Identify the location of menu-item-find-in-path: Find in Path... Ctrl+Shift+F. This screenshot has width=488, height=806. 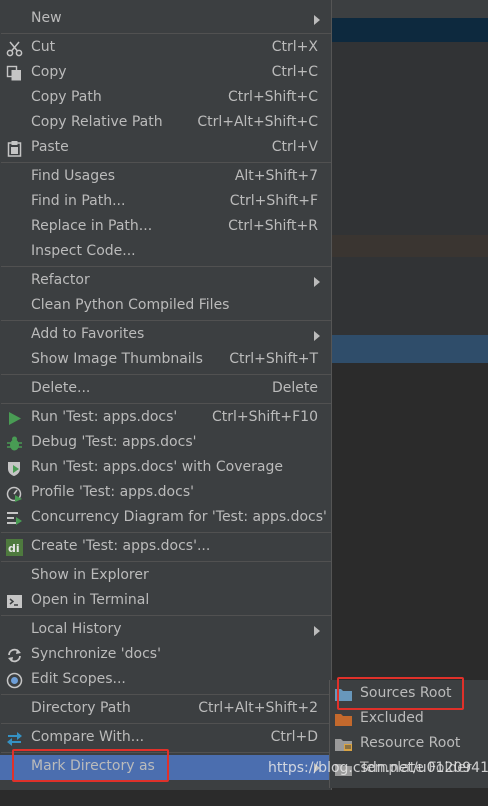
(165, 202).